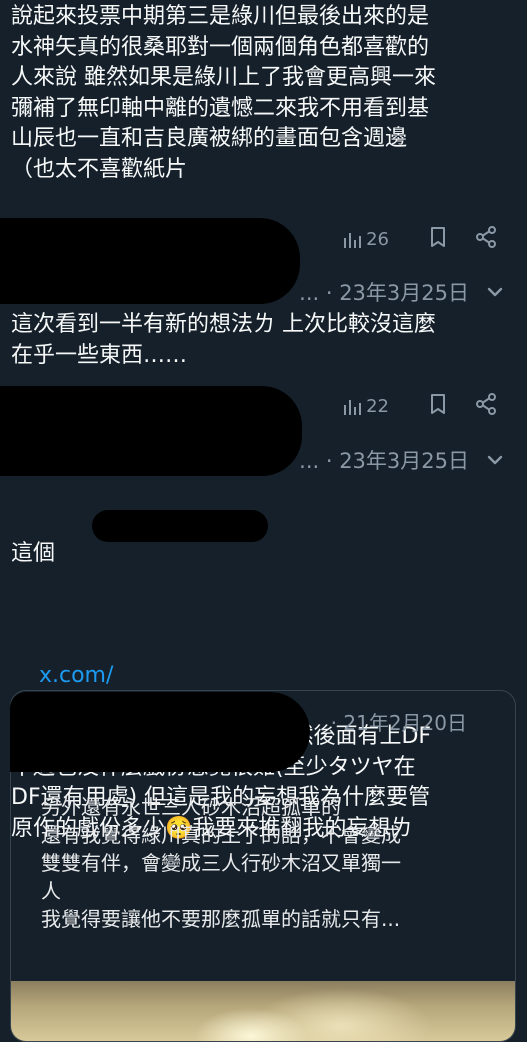 This screenshot has height=1042, width=527. What do you see at coordinates (263, 1011) in the screenshot?
I see `quoted-tweet-image` at bounding box center [263, 1011].